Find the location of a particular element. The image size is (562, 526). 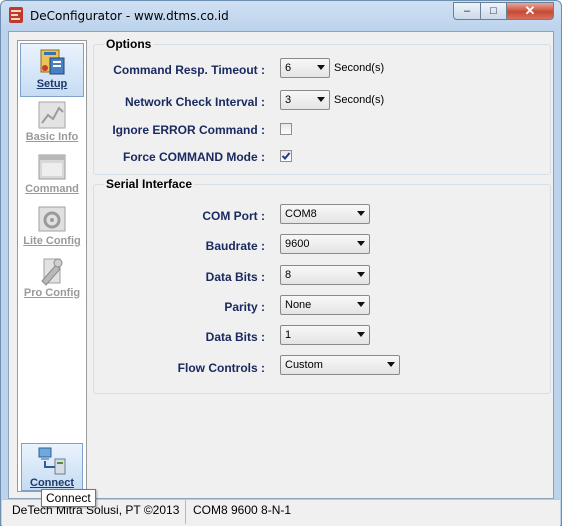

basic-info-icon is located at coordinates (52, 115).